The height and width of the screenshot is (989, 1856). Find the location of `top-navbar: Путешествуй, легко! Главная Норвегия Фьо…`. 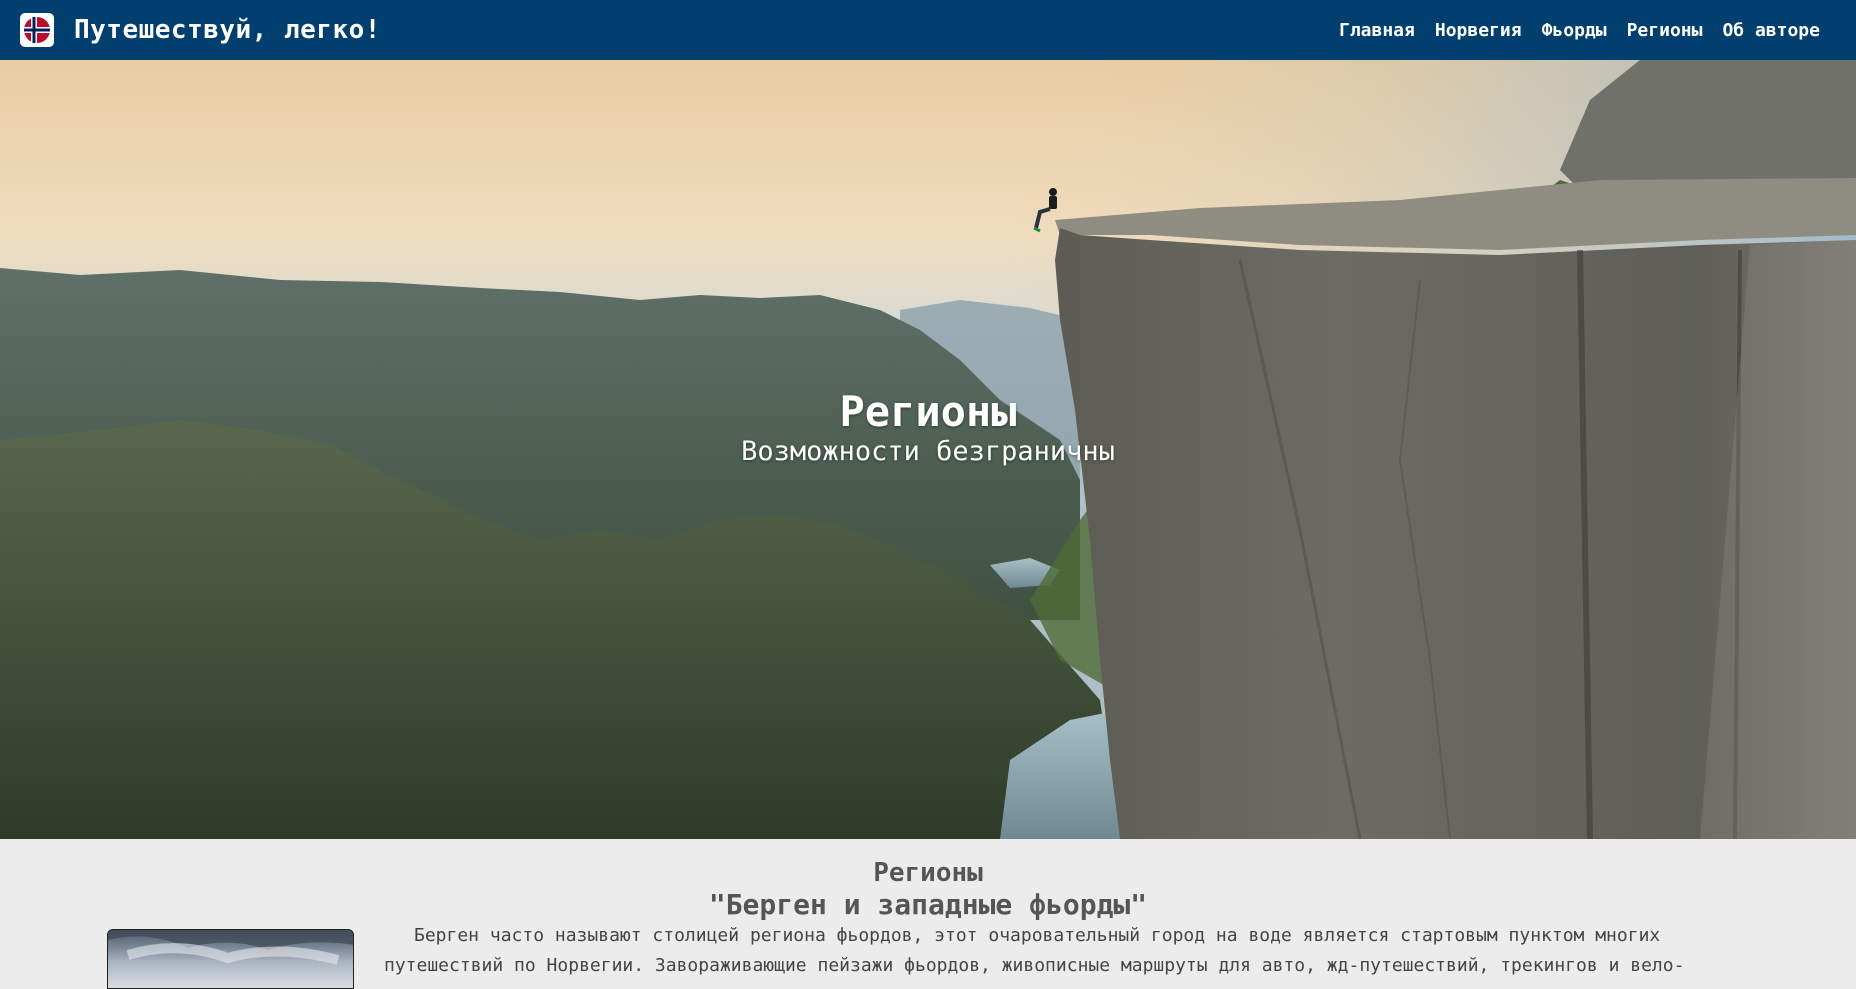

top-navbar: Путешествуй, легко! Главная Норвегия Фьо… is located at coordinates (928, 30).